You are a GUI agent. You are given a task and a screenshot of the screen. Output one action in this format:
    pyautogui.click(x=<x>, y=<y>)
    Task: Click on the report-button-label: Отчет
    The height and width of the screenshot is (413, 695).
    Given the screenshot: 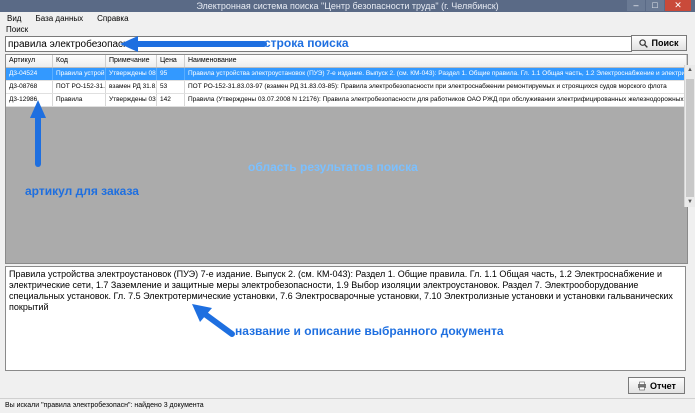 What is the action you would take?
    pyautogui.click(x=663, y=385)
    